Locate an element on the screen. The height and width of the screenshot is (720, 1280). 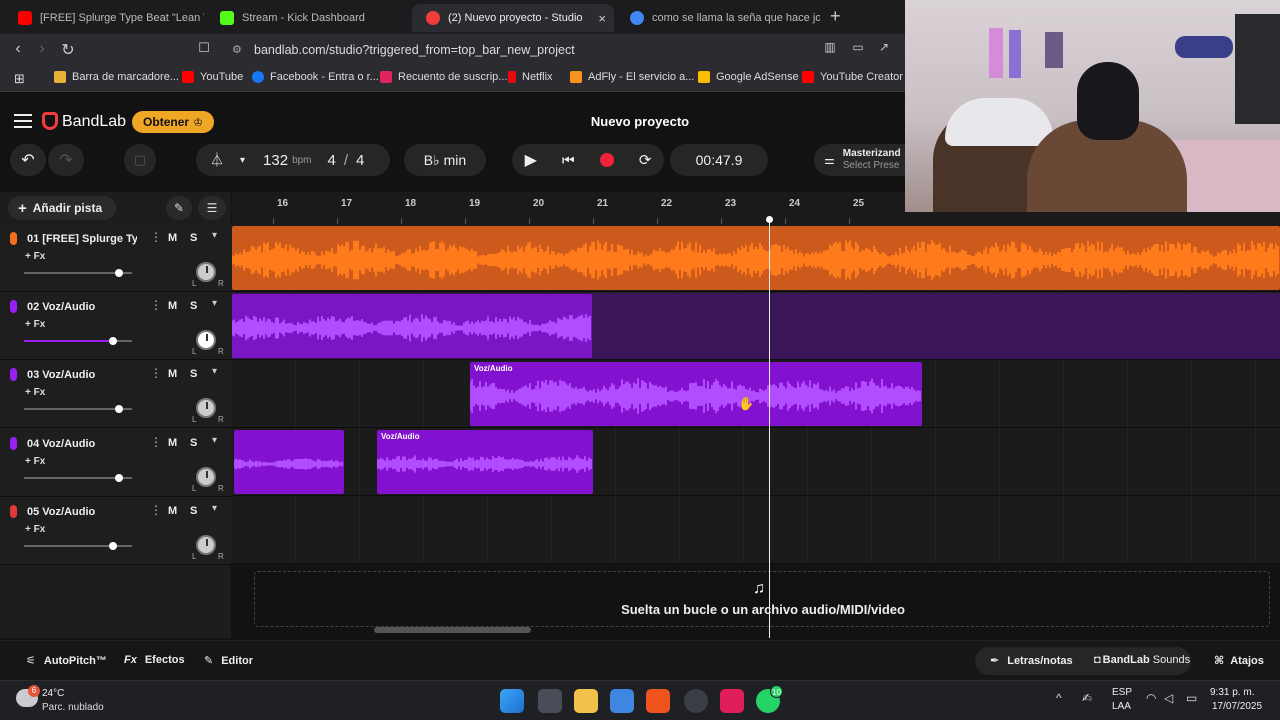
record-icon is located at coordinates (606, 160).